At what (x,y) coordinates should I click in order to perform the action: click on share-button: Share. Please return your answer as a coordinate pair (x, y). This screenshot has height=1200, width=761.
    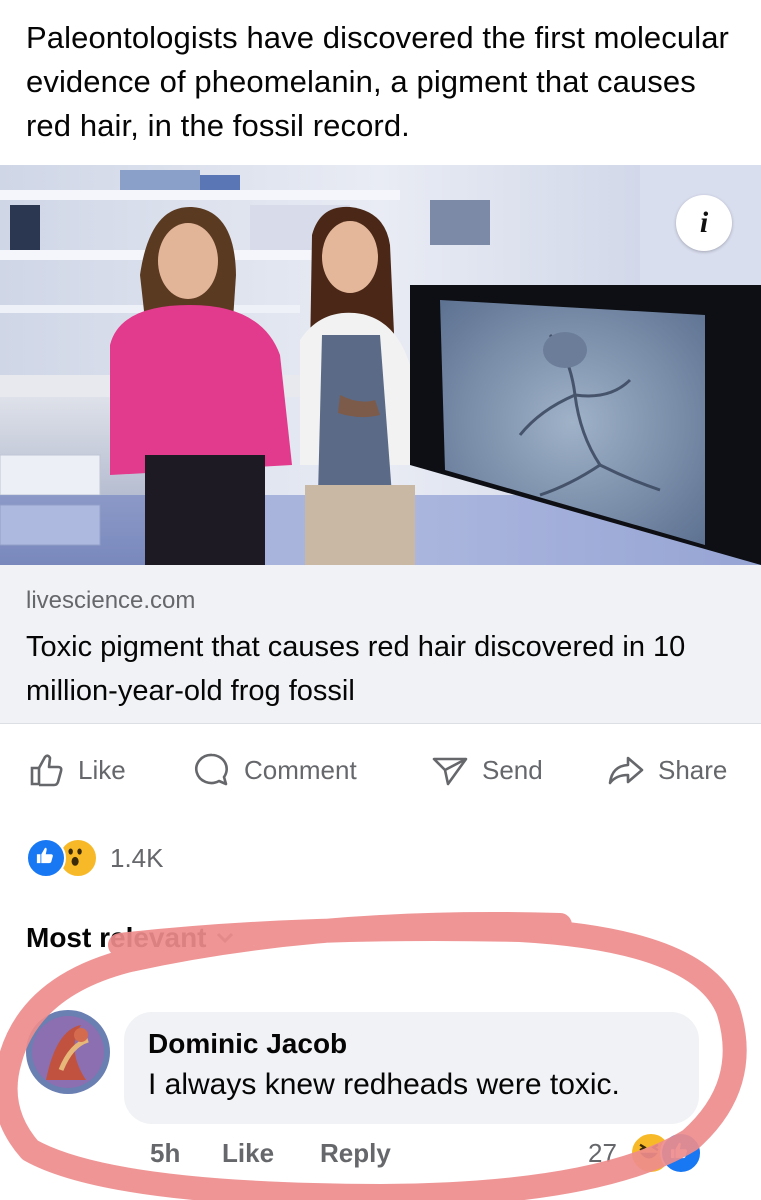
    Looking at the image, I should click on (666, 770).